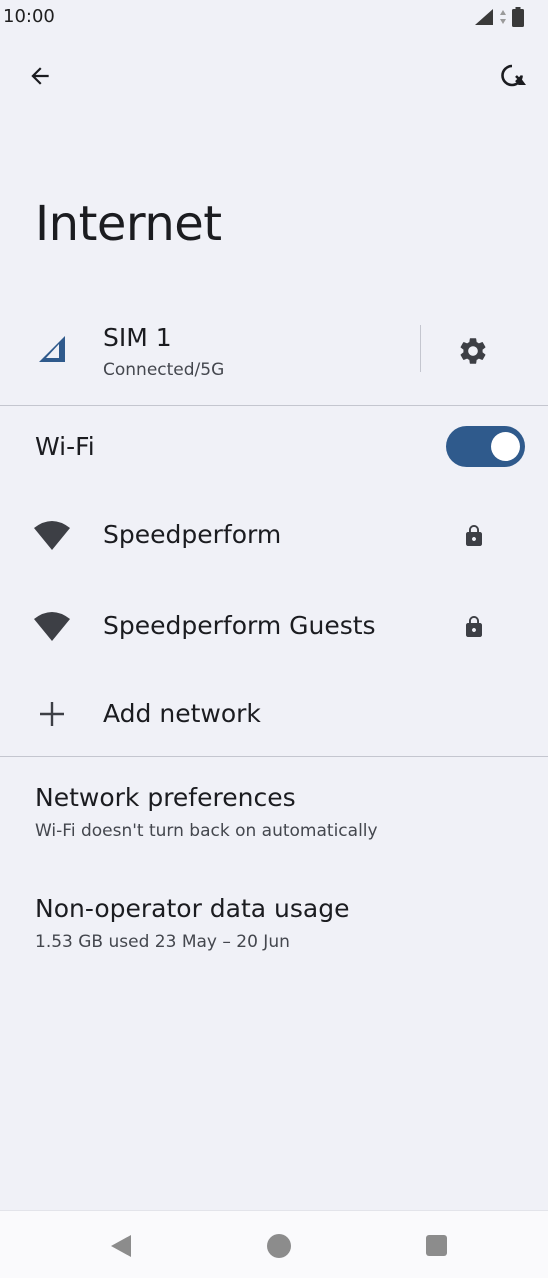  I want to click on sim-divider, so click(420, 348).